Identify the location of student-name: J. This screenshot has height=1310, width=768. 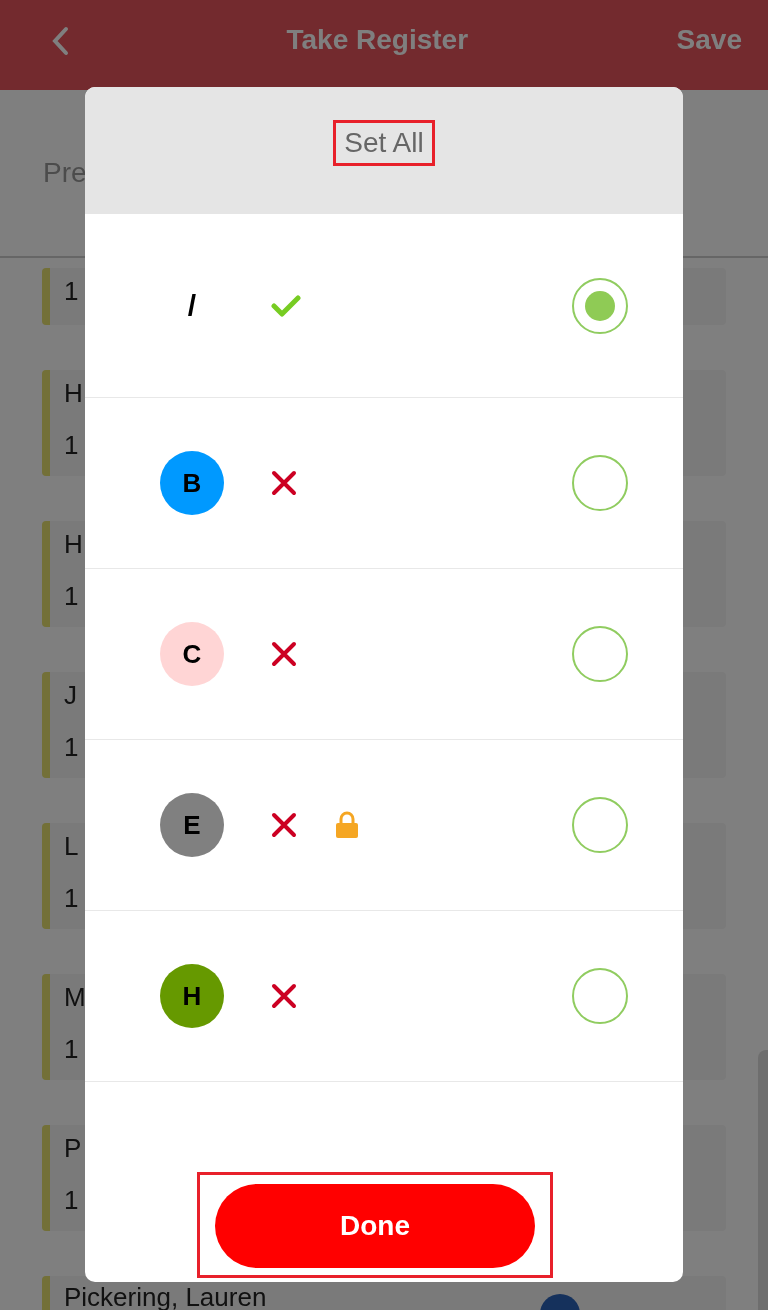
(70, 695).